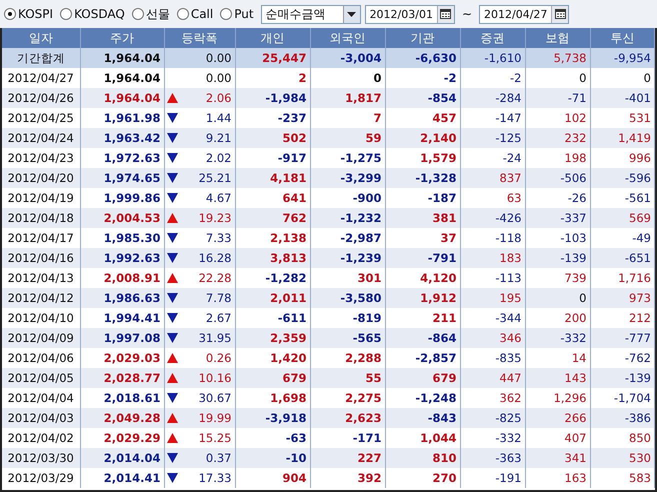  I want to click on net-buy-cell: 2,011, so click(272, 298).